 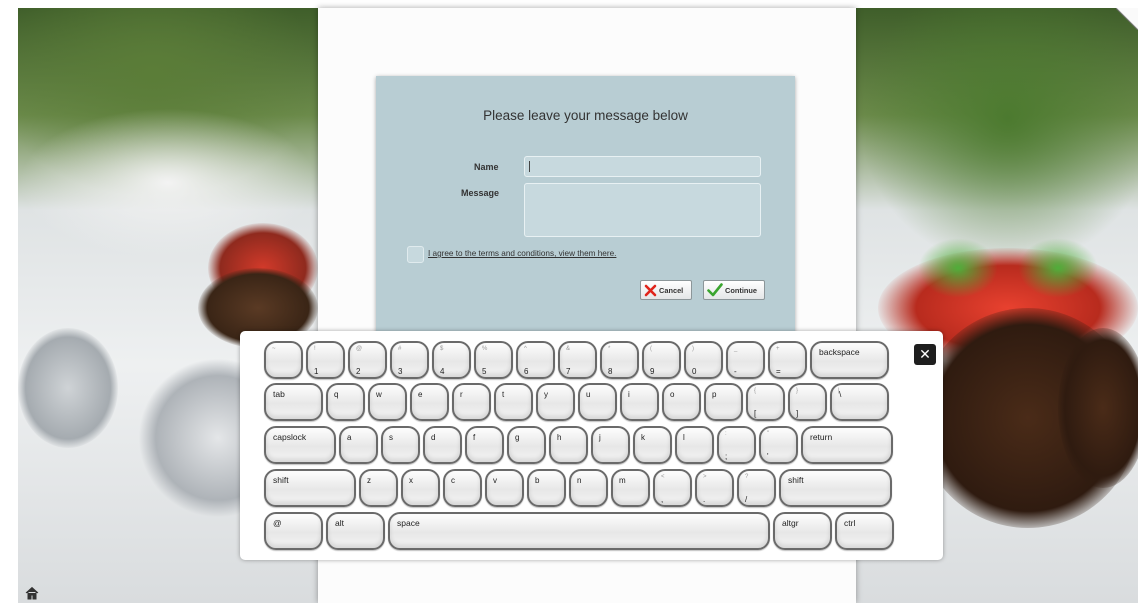 What do you see at coordinates (642, 166) in the screenshot?
I see `name-input` at bounding box center [642, 166].